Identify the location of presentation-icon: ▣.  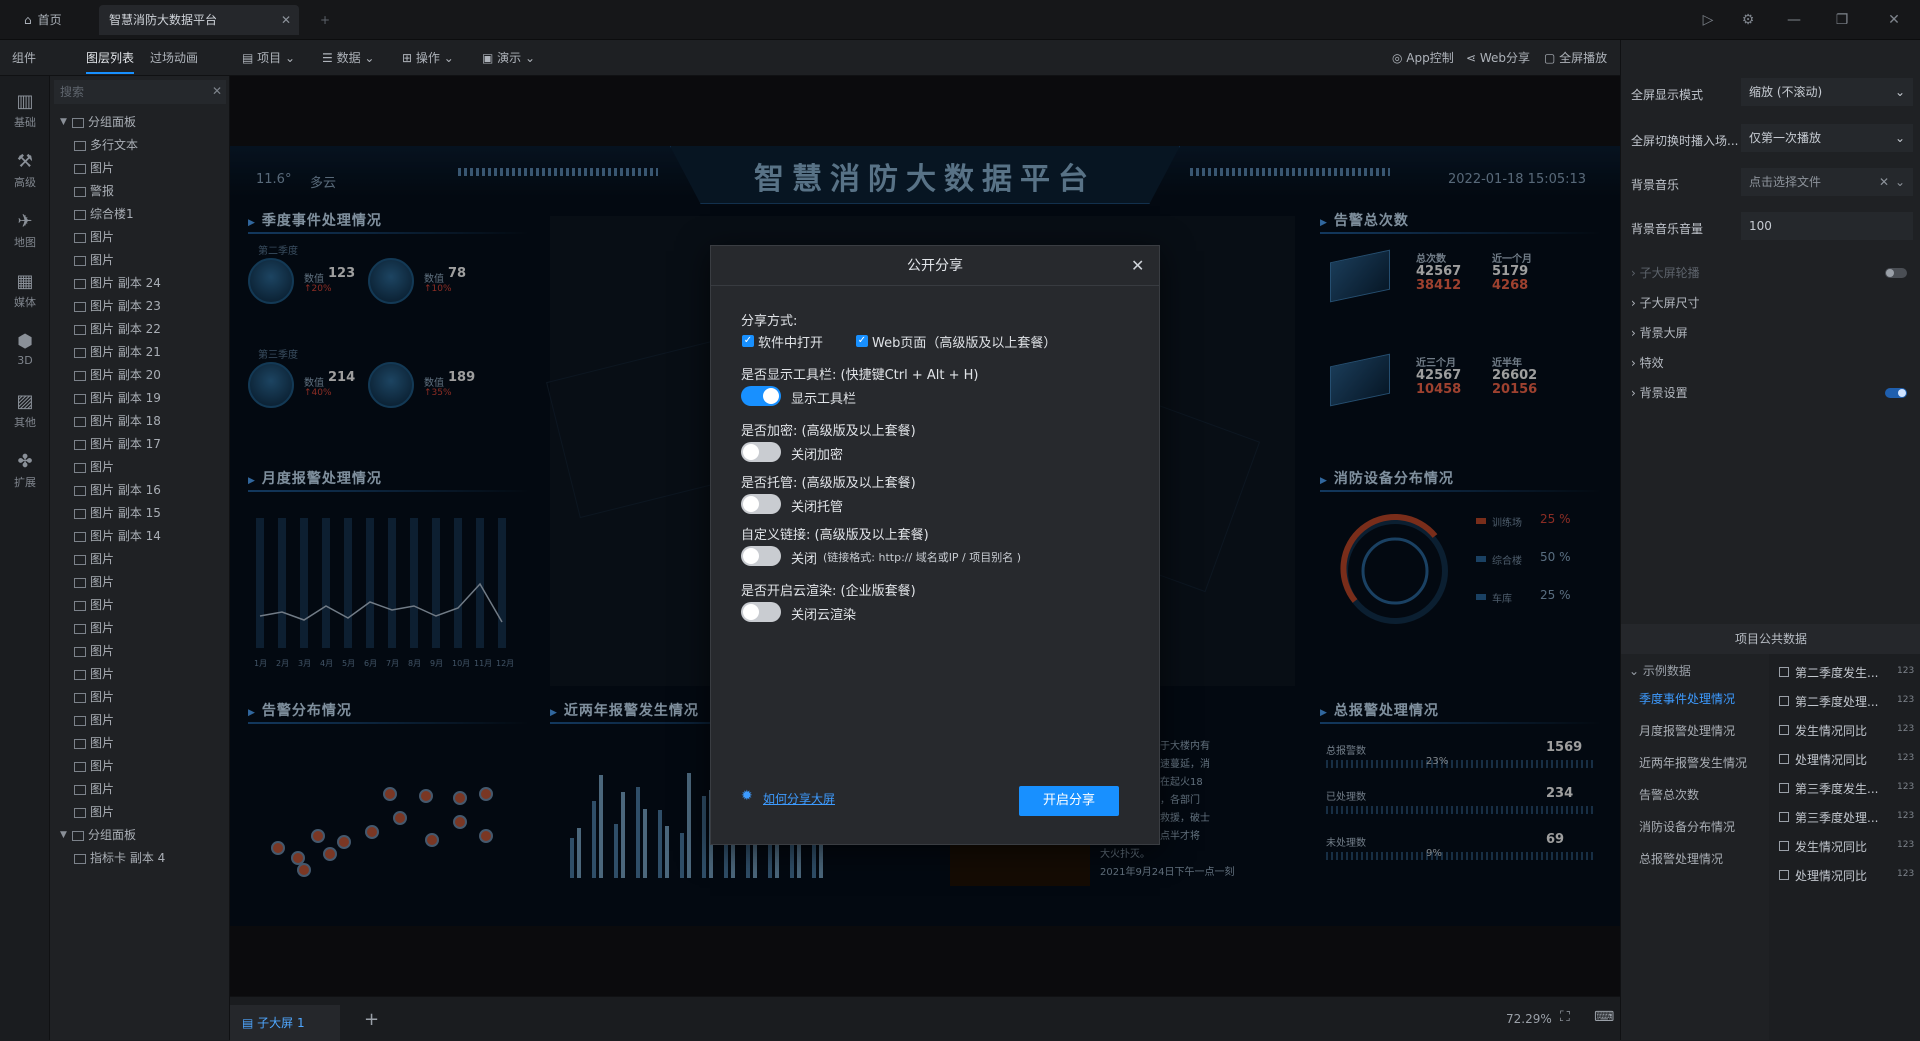
(490, 58).